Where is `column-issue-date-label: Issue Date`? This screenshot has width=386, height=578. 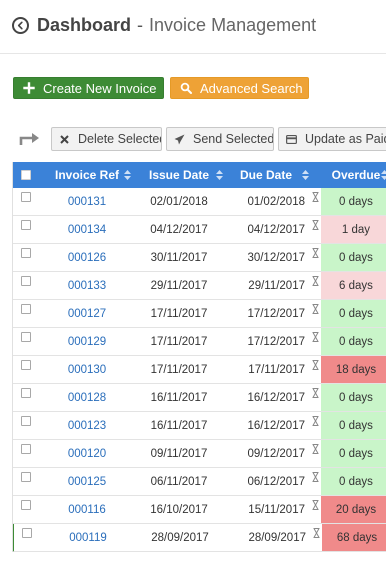
column-issue-date-label: Issue Date is located at coordinates (179, 175).